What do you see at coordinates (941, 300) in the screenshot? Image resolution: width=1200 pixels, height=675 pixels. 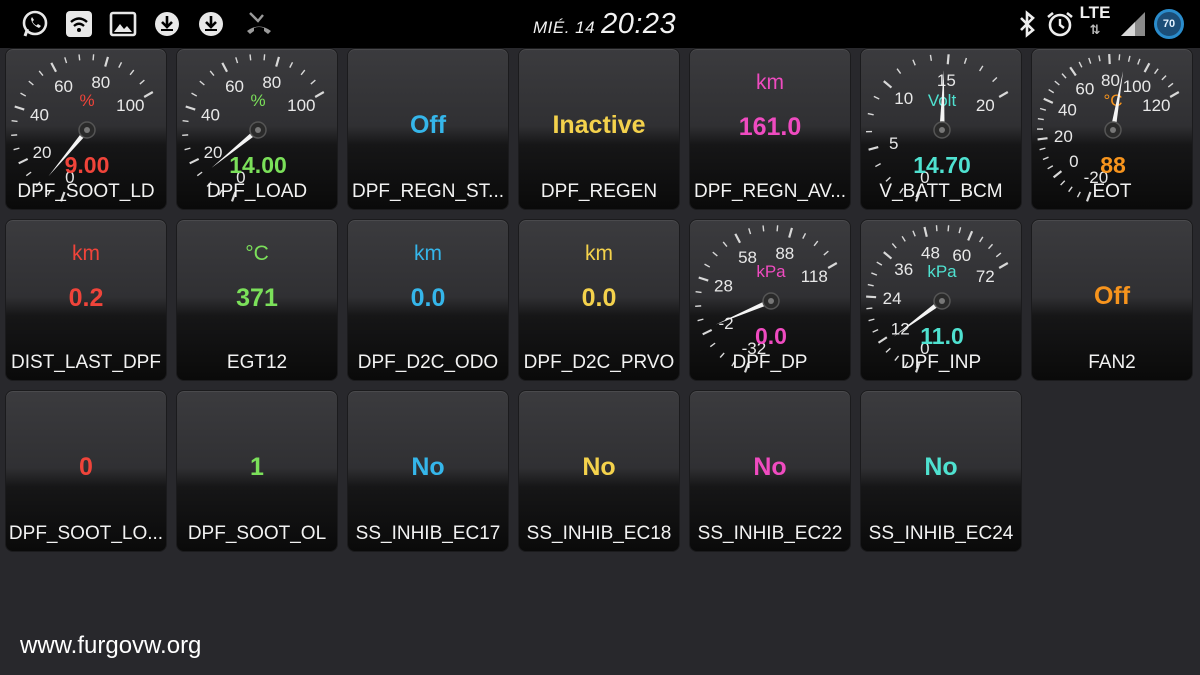 I see `gauge-tile-dpf-inp: 0 12 24 36 48 60 72 kPa 11.0 DPF_INP` at bounding box center [941, 300].